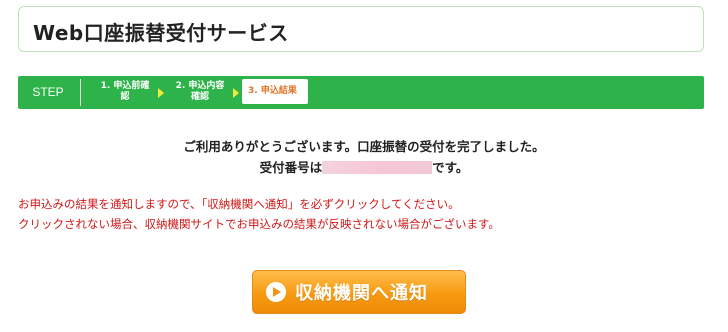  What do you see at coordinates (364, 146) in the screenshot?
I see `completion-message: ご利用ありがとうございます。口座振替の受付を完了しました。` at bounding box center [364, 146].